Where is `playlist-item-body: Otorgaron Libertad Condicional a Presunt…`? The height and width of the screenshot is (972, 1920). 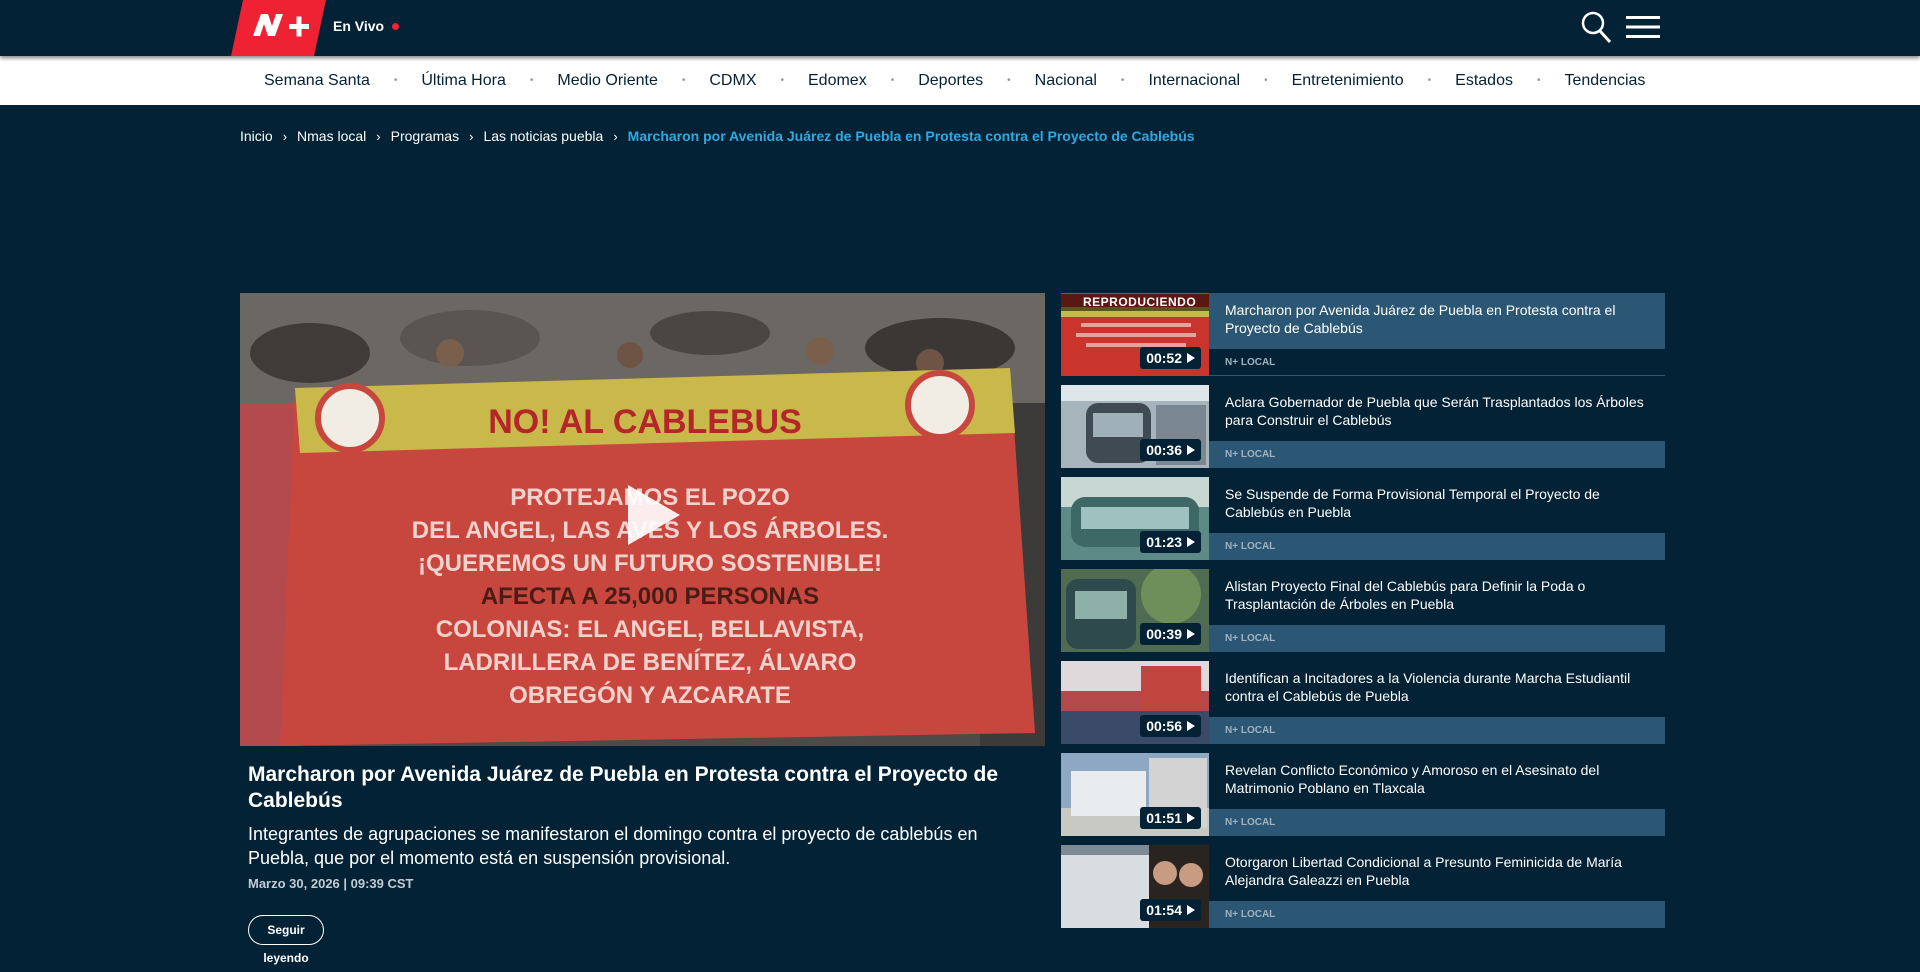
playlist-item-body: Otorgaron Libertad Condicional a Presunt… is located at coordinates (1437, 886).